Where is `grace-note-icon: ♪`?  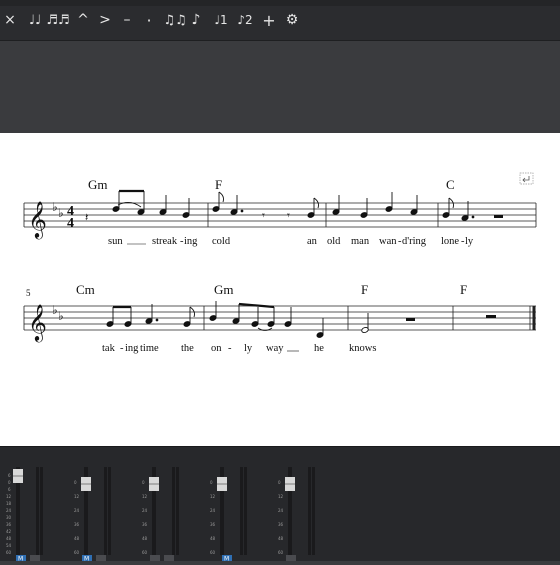 grace-note-icon: ♪ is located at coordinates (196, 20).